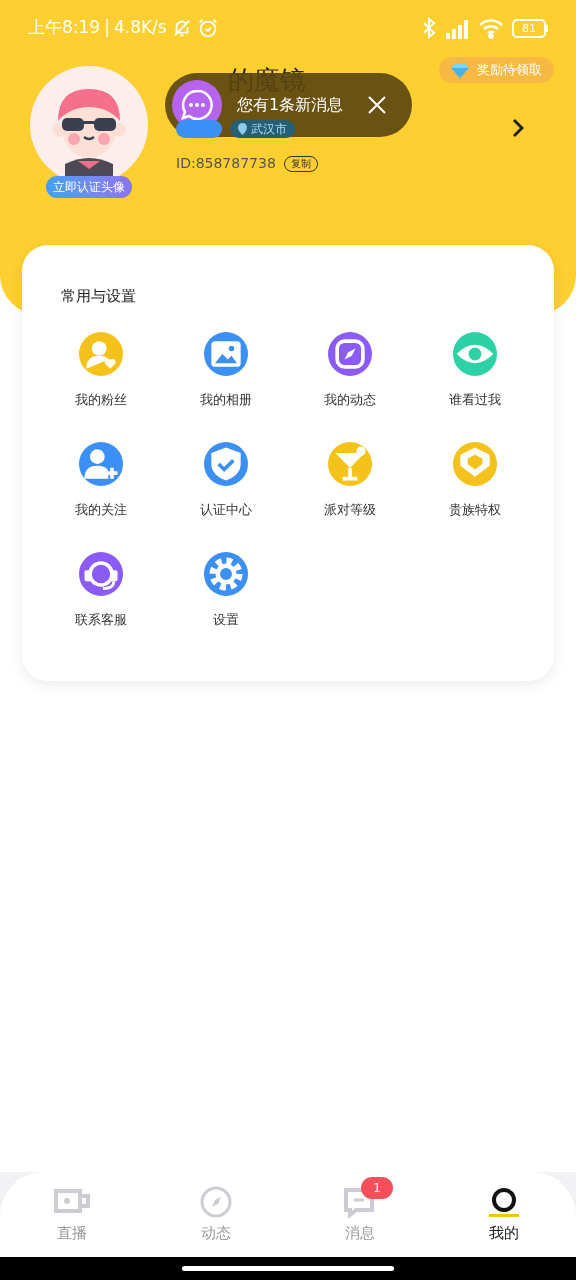 The width and height of the screenshot is (576, 1280). What do you see at coordinates (377, 105) in the screenshot?
I see `close-icon` at bounding box center [377, 105].